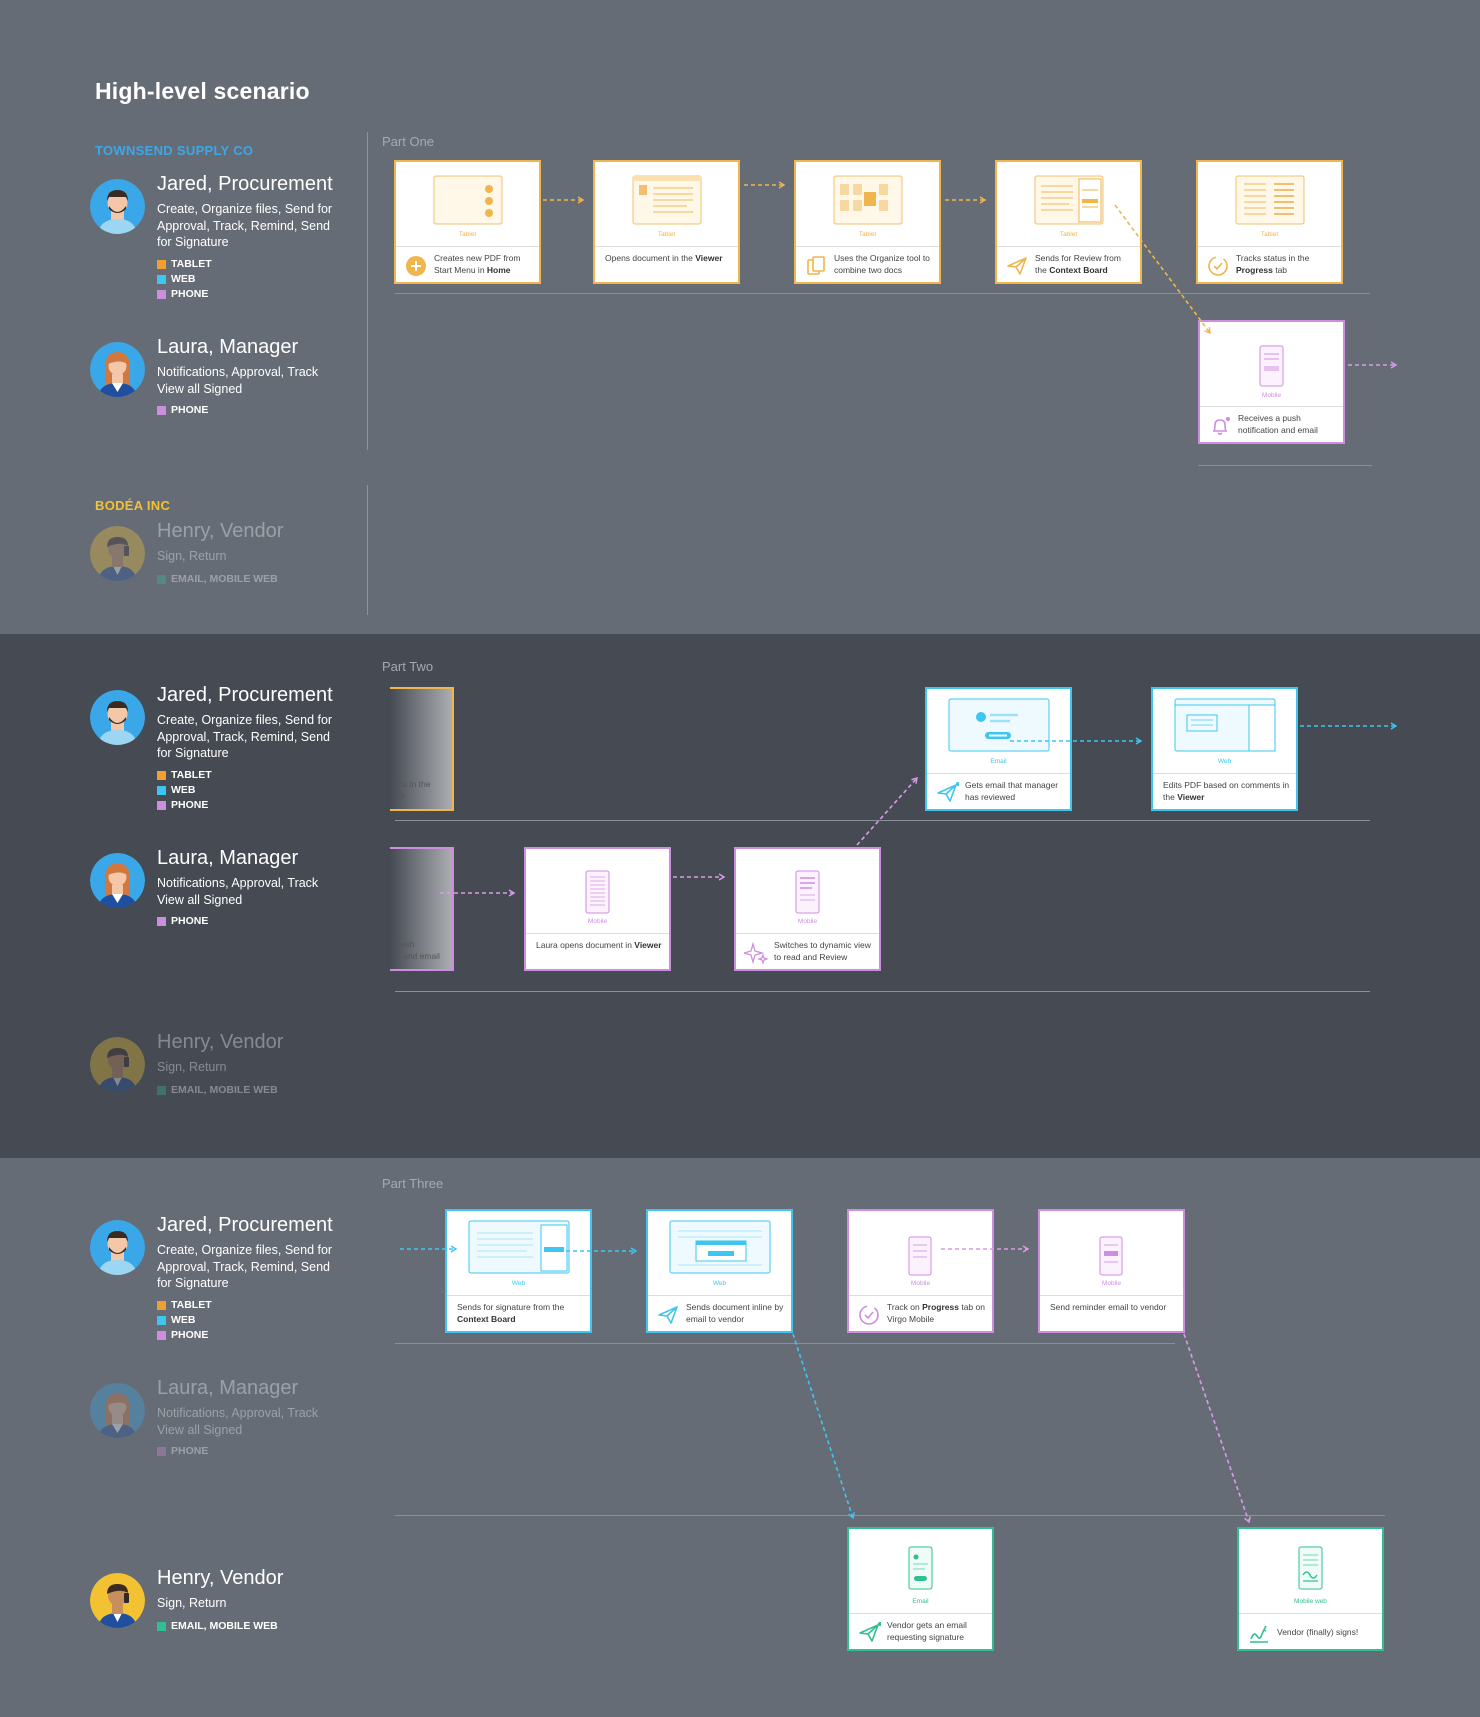  I want to click on step-card: Mobile Send reminder email to vendor, so click(1111, 1271).